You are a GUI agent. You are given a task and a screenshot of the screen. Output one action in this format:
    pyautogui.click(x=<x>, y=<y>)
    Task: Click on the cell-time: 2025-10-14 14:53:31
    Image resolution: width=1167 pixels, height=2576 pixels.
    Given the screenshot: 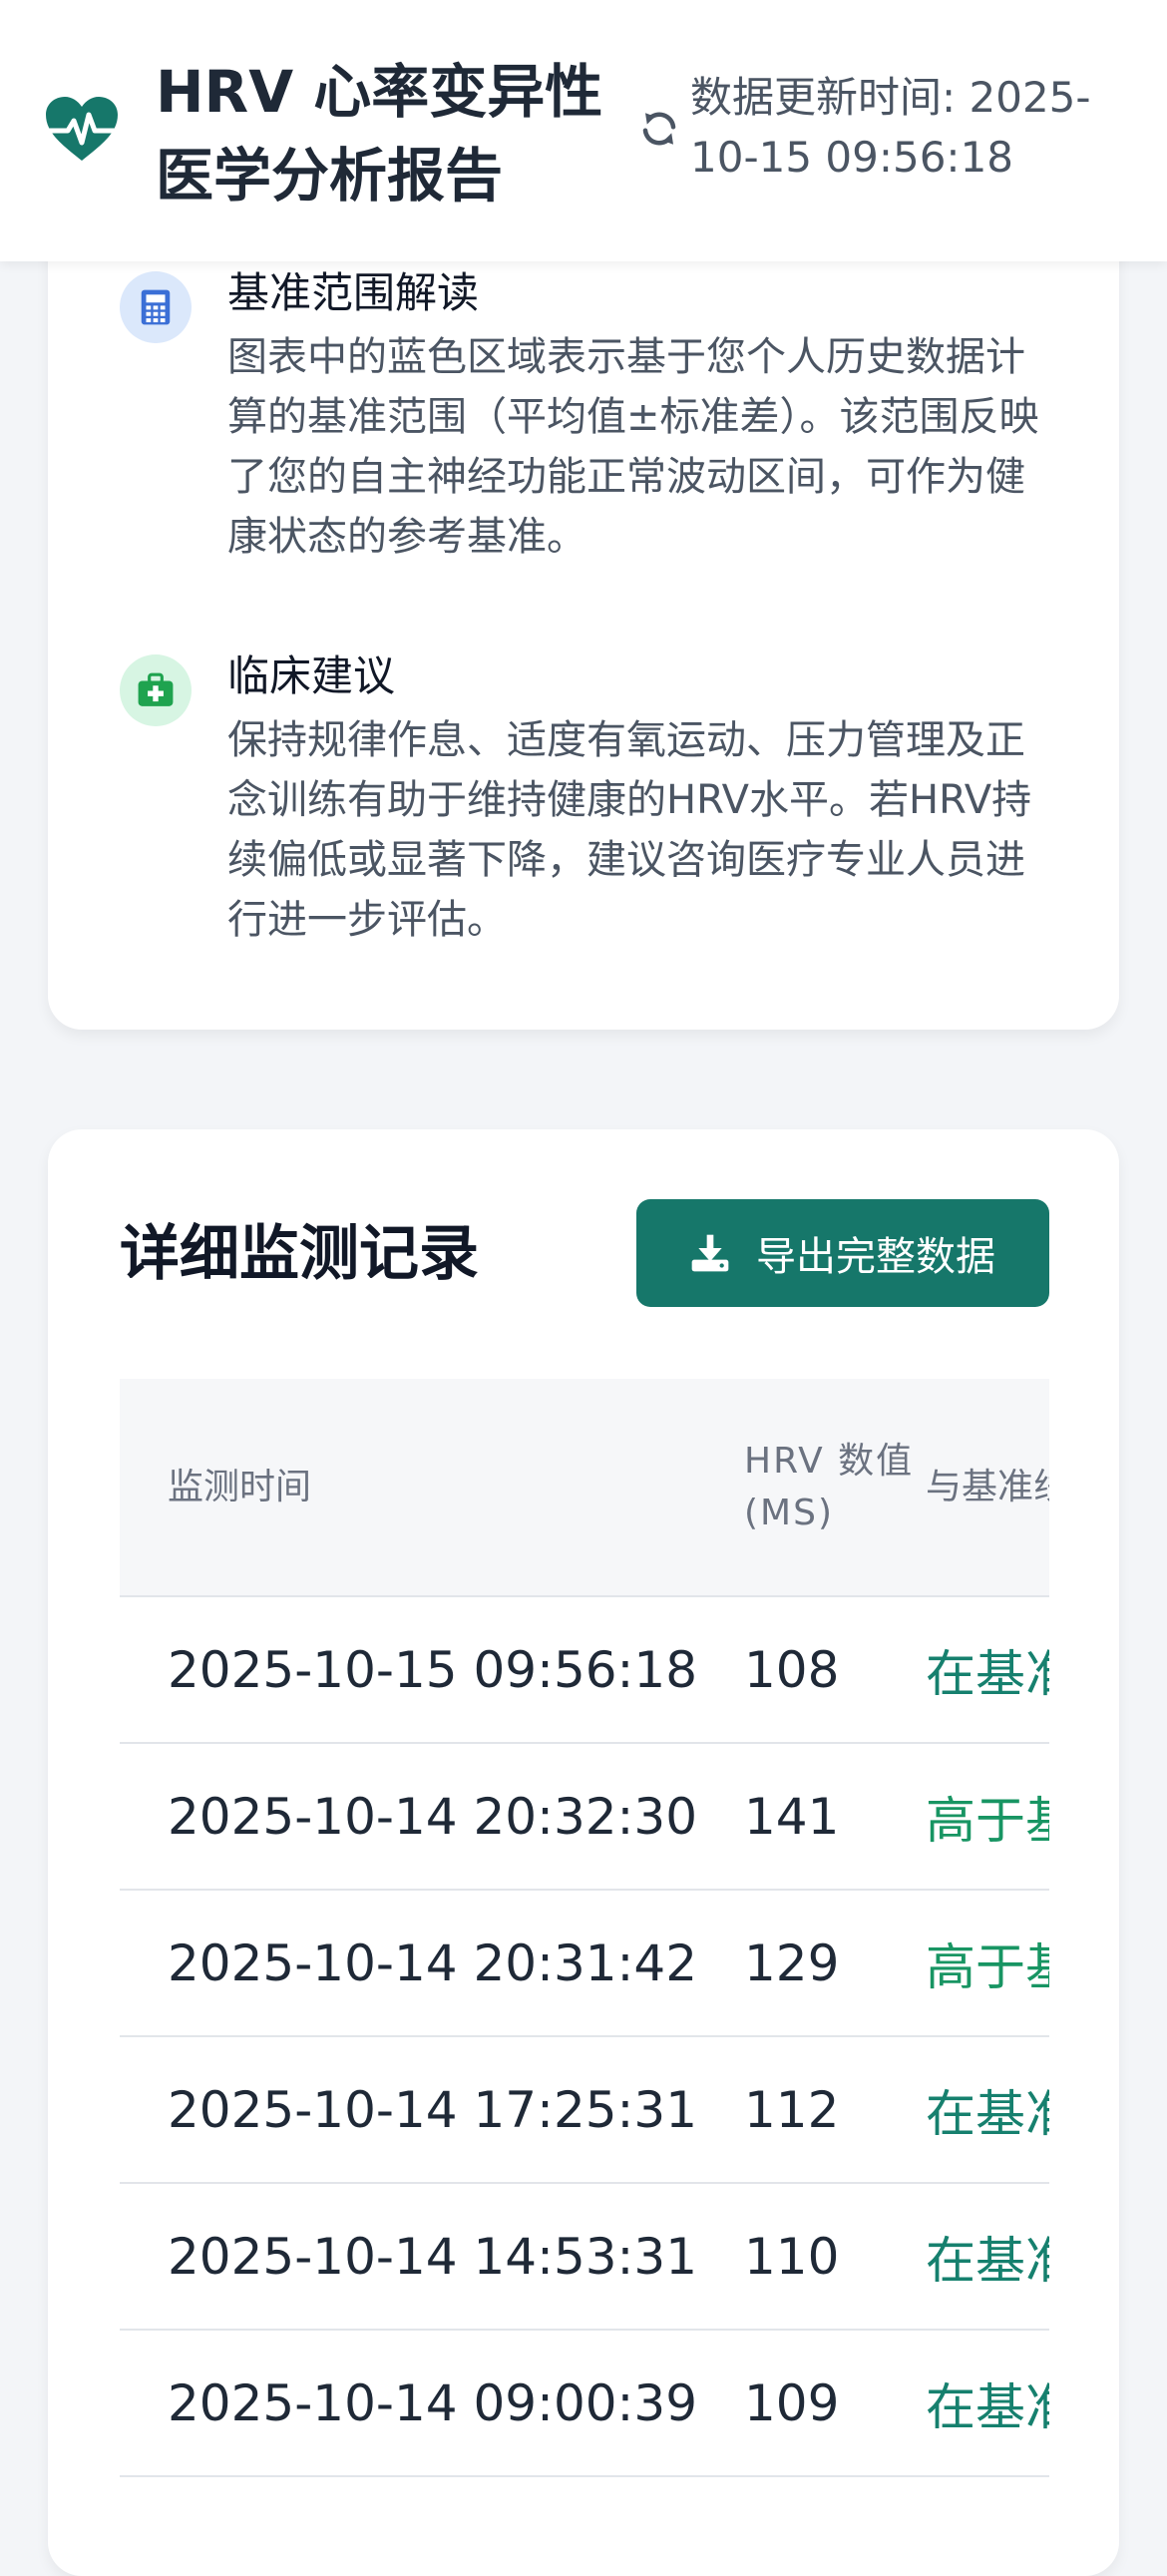 What is the action you would take?
    pyautogui.click(x=432, y=2257)
    